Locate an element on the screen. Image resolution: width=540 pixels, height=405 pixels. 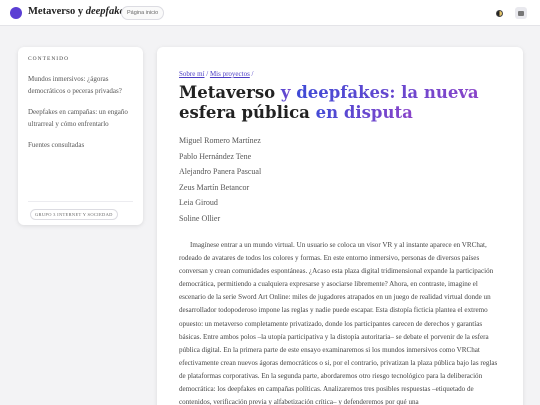
half-moon-icon is located at coordinates (499, 13).